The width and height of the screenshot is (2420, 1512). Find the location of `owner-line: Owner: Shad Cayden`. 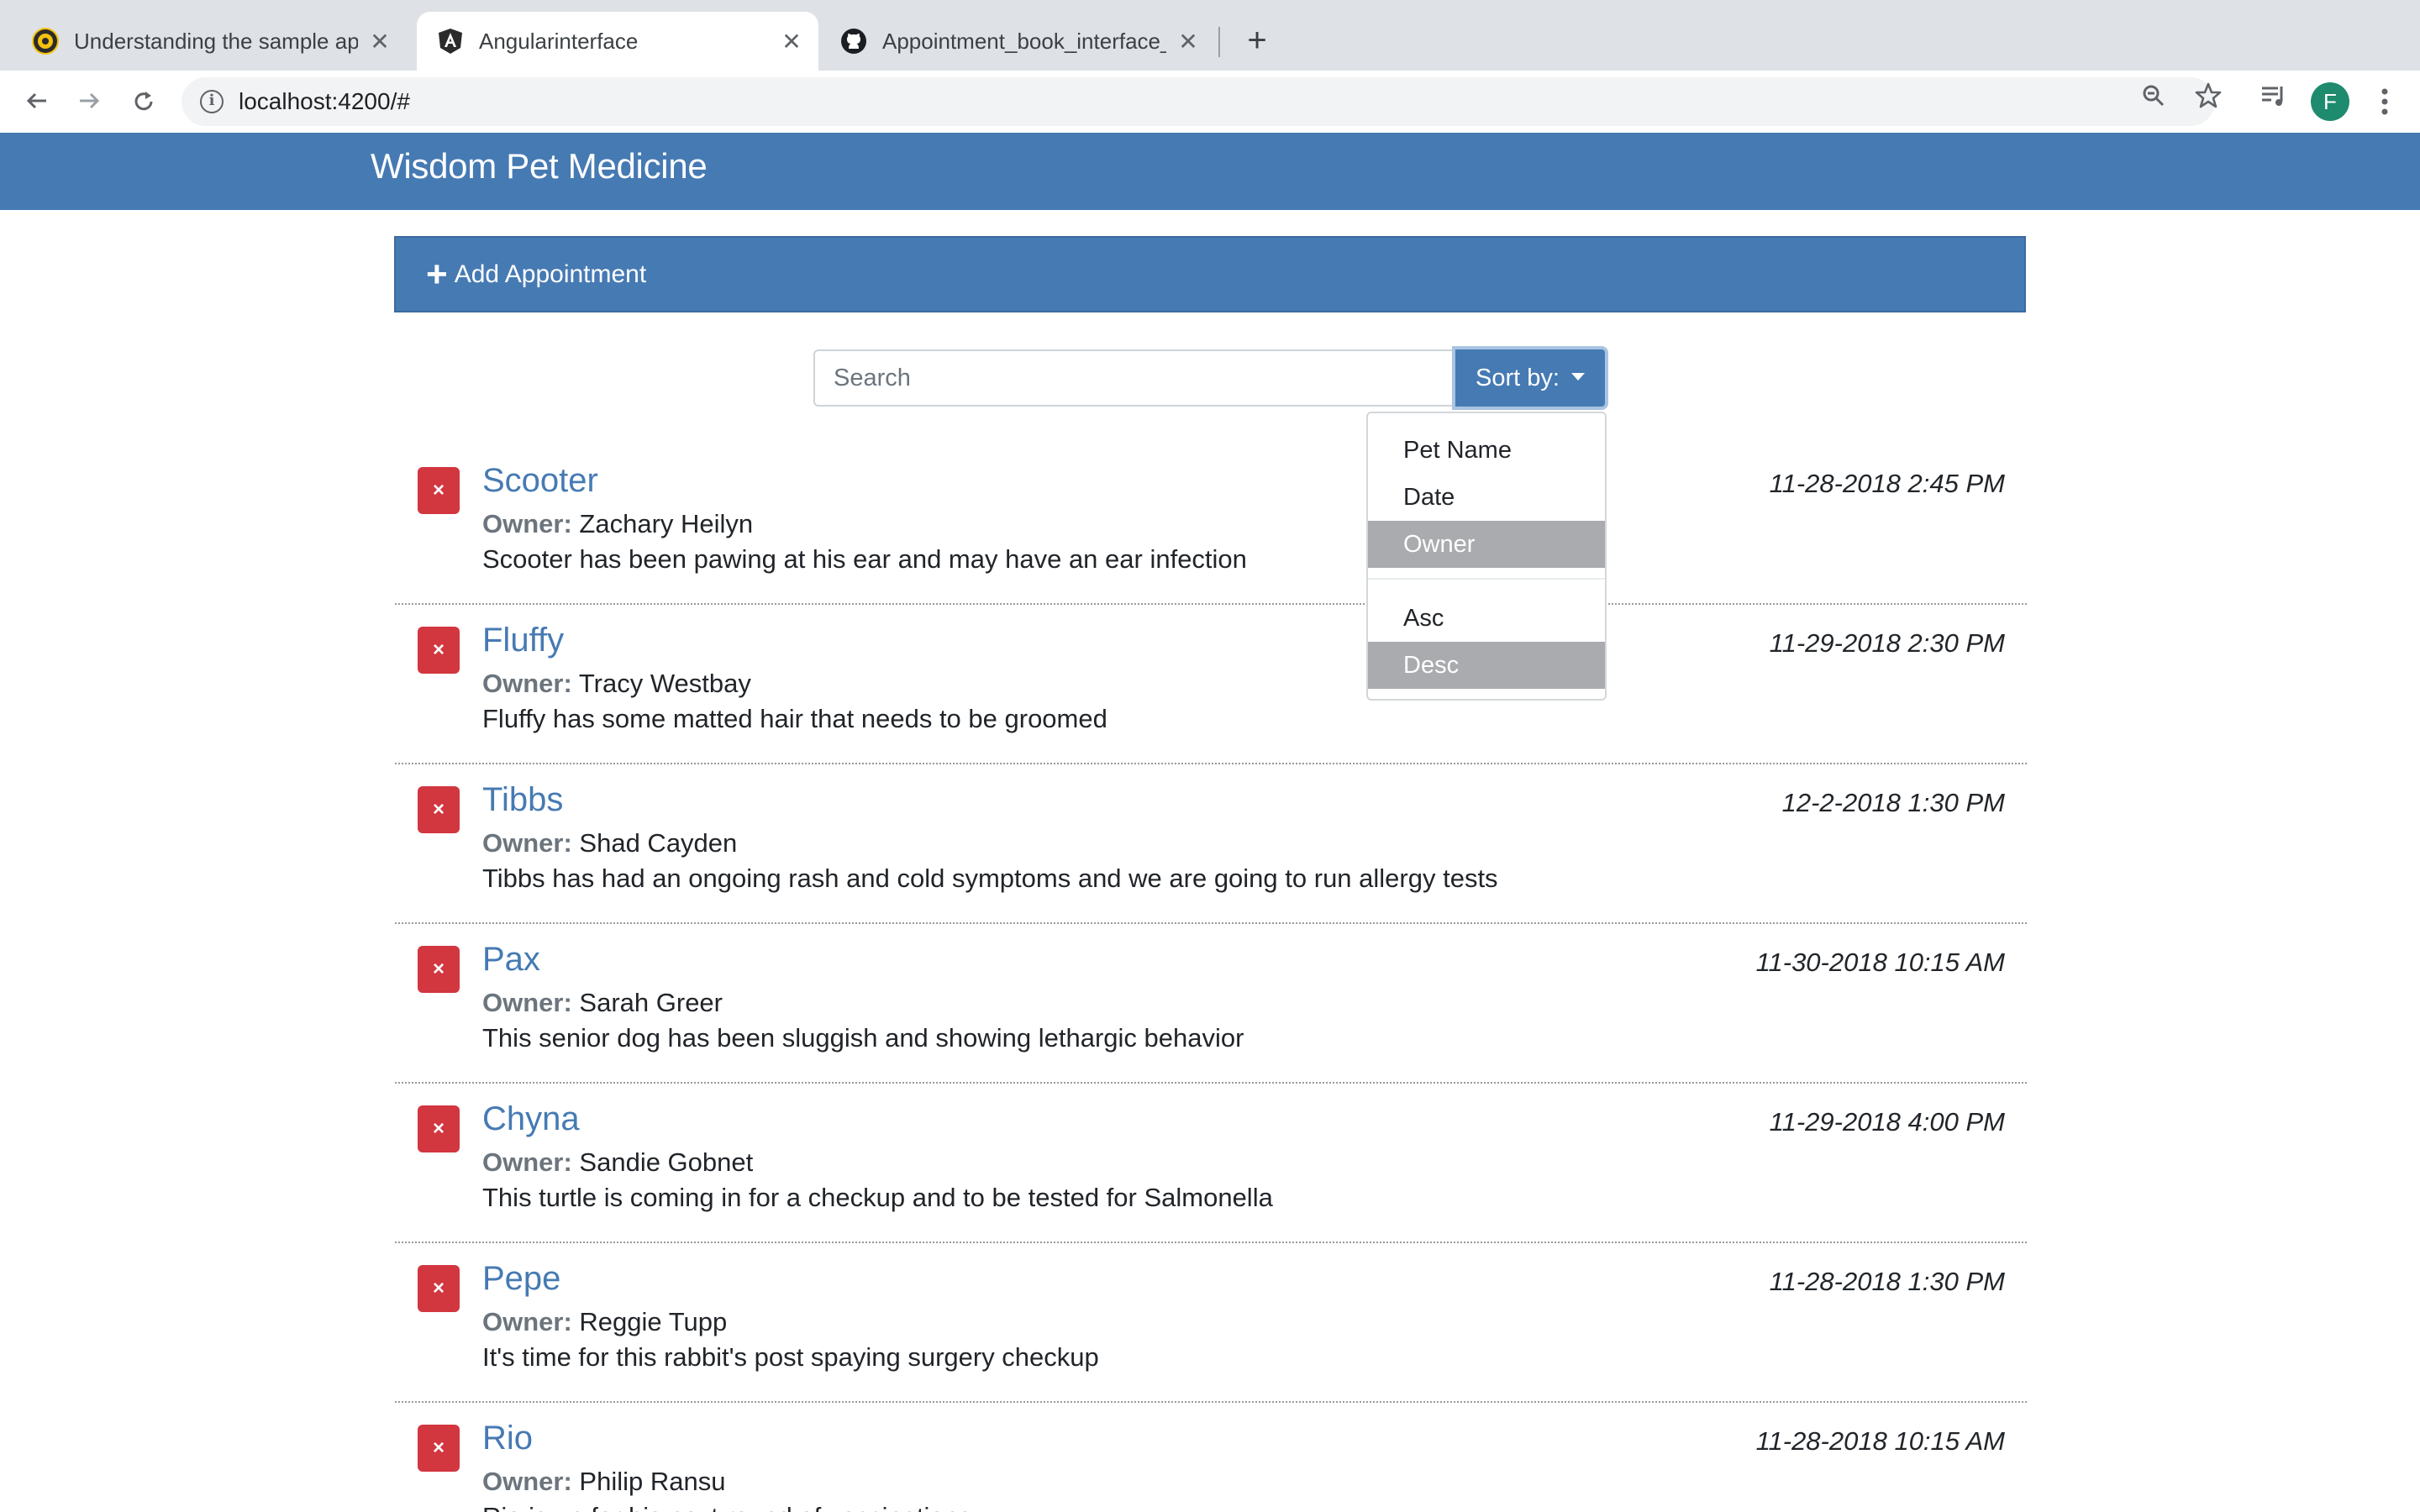

owner-line: Owner: Shad Cayden is located at coordinates (609, 843).